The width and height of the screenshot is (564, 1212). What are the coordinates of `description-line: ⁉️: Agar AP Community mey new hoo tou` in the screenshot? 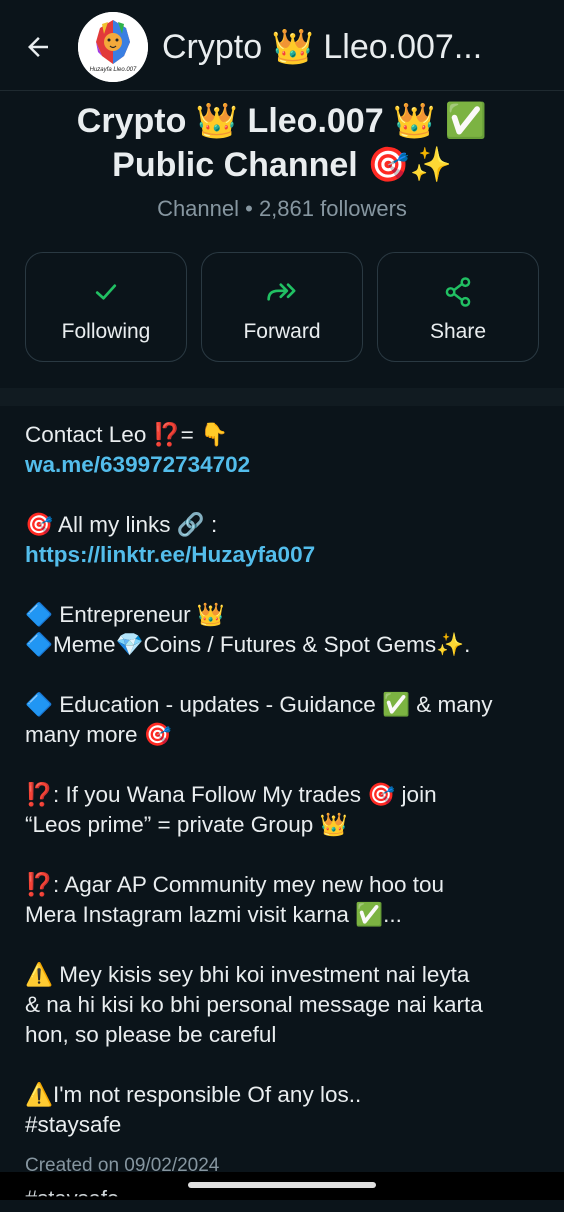 It's located at (235, 884).